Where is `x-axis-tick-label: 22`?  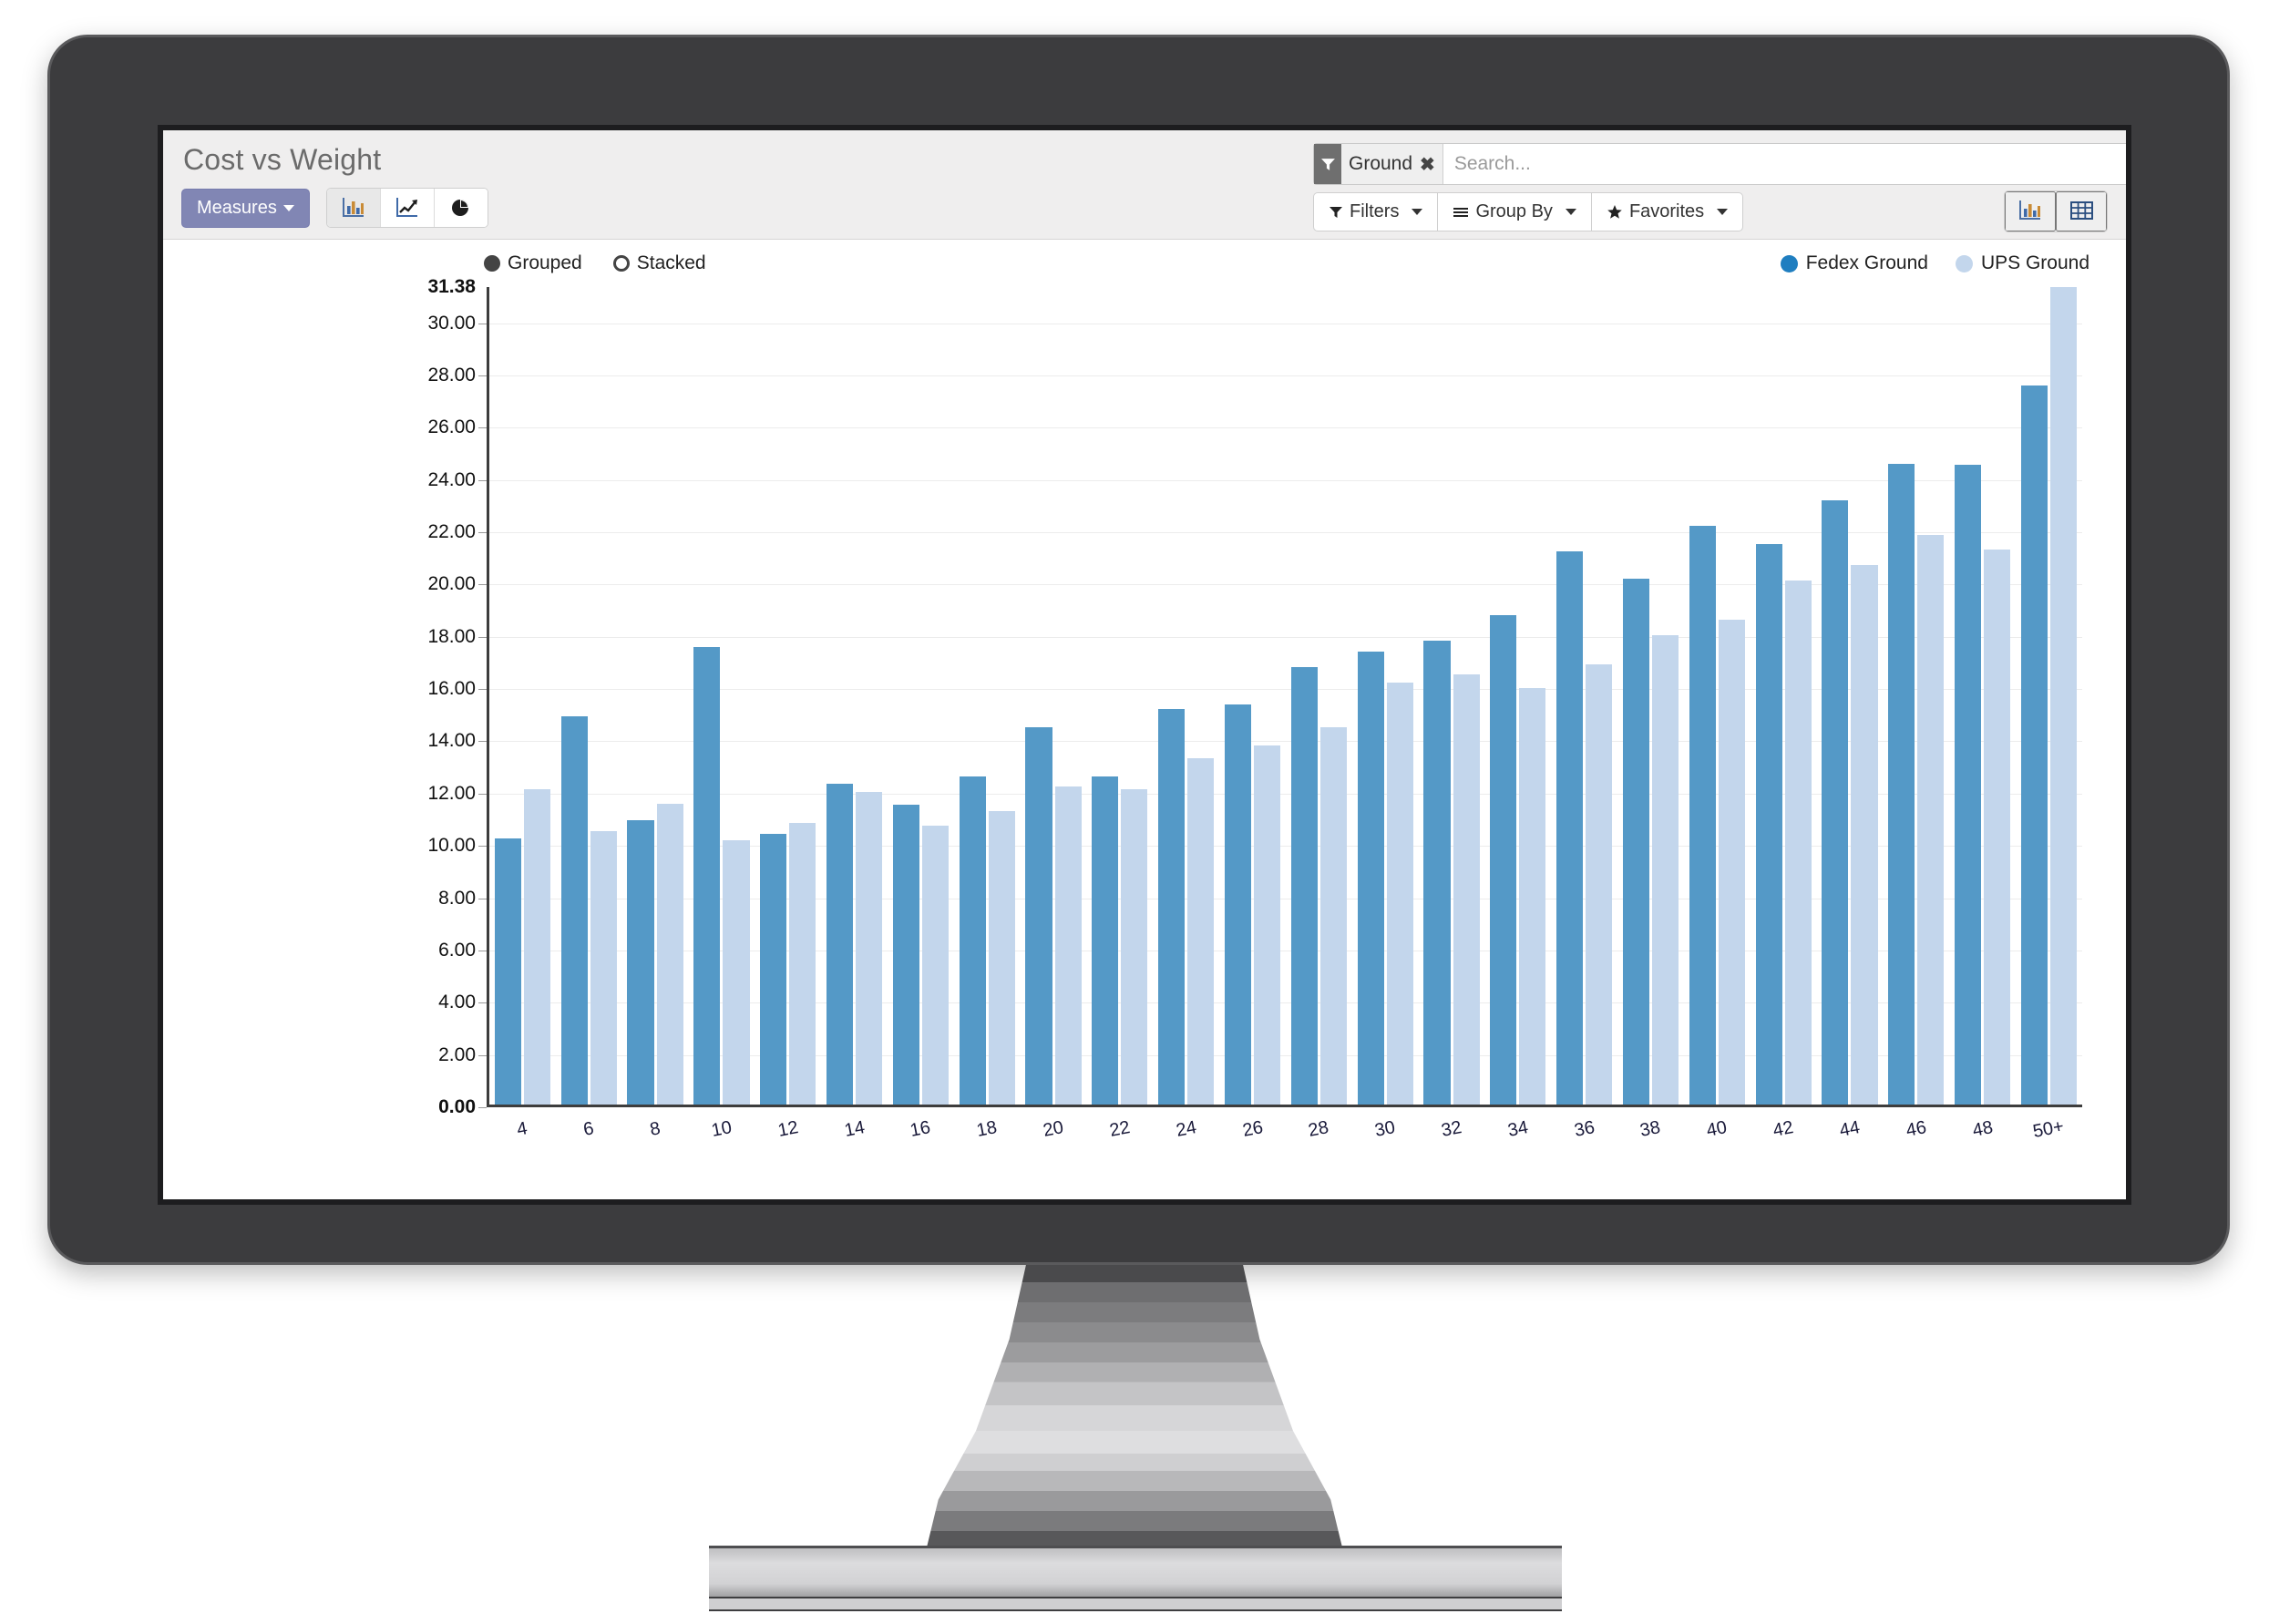 x-axis-tick-label: 22 is located at coordinates (1119, 1129).